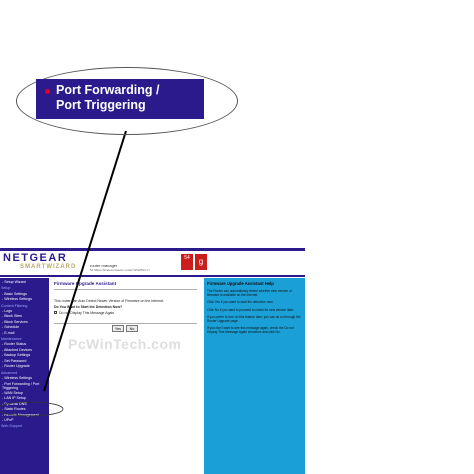  I want to click on do-not-display-checkbox, so click(55, 312).